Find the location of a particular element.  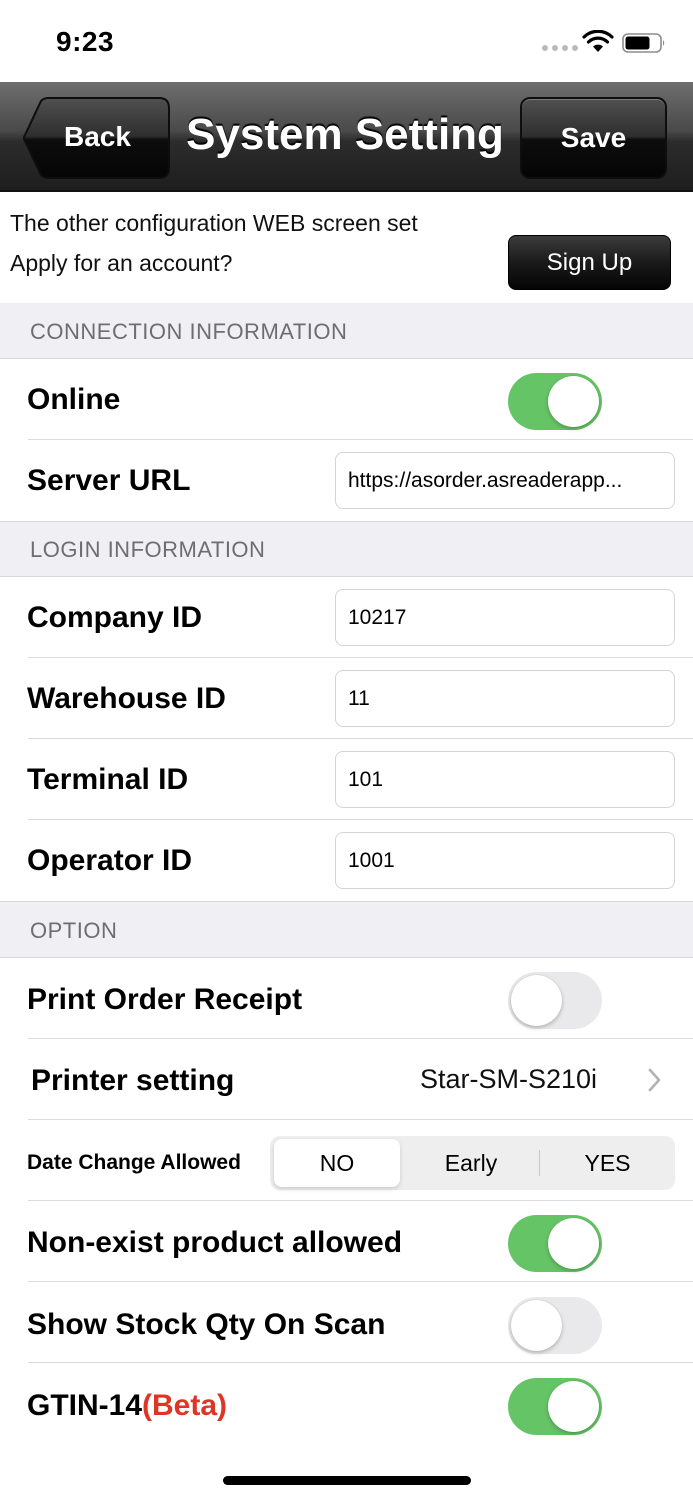

online-toggle is located at coordinates (555, 401).